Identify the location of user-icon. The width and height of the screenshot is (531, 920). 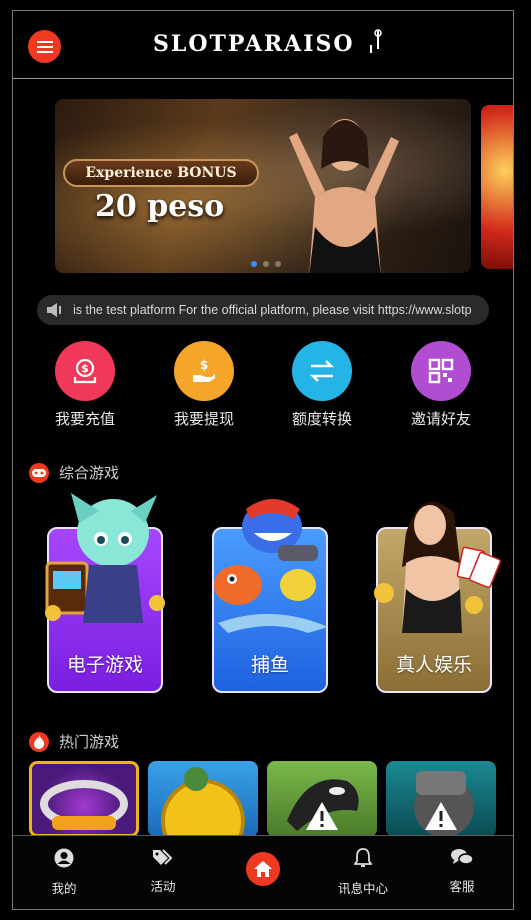
(64, 858).